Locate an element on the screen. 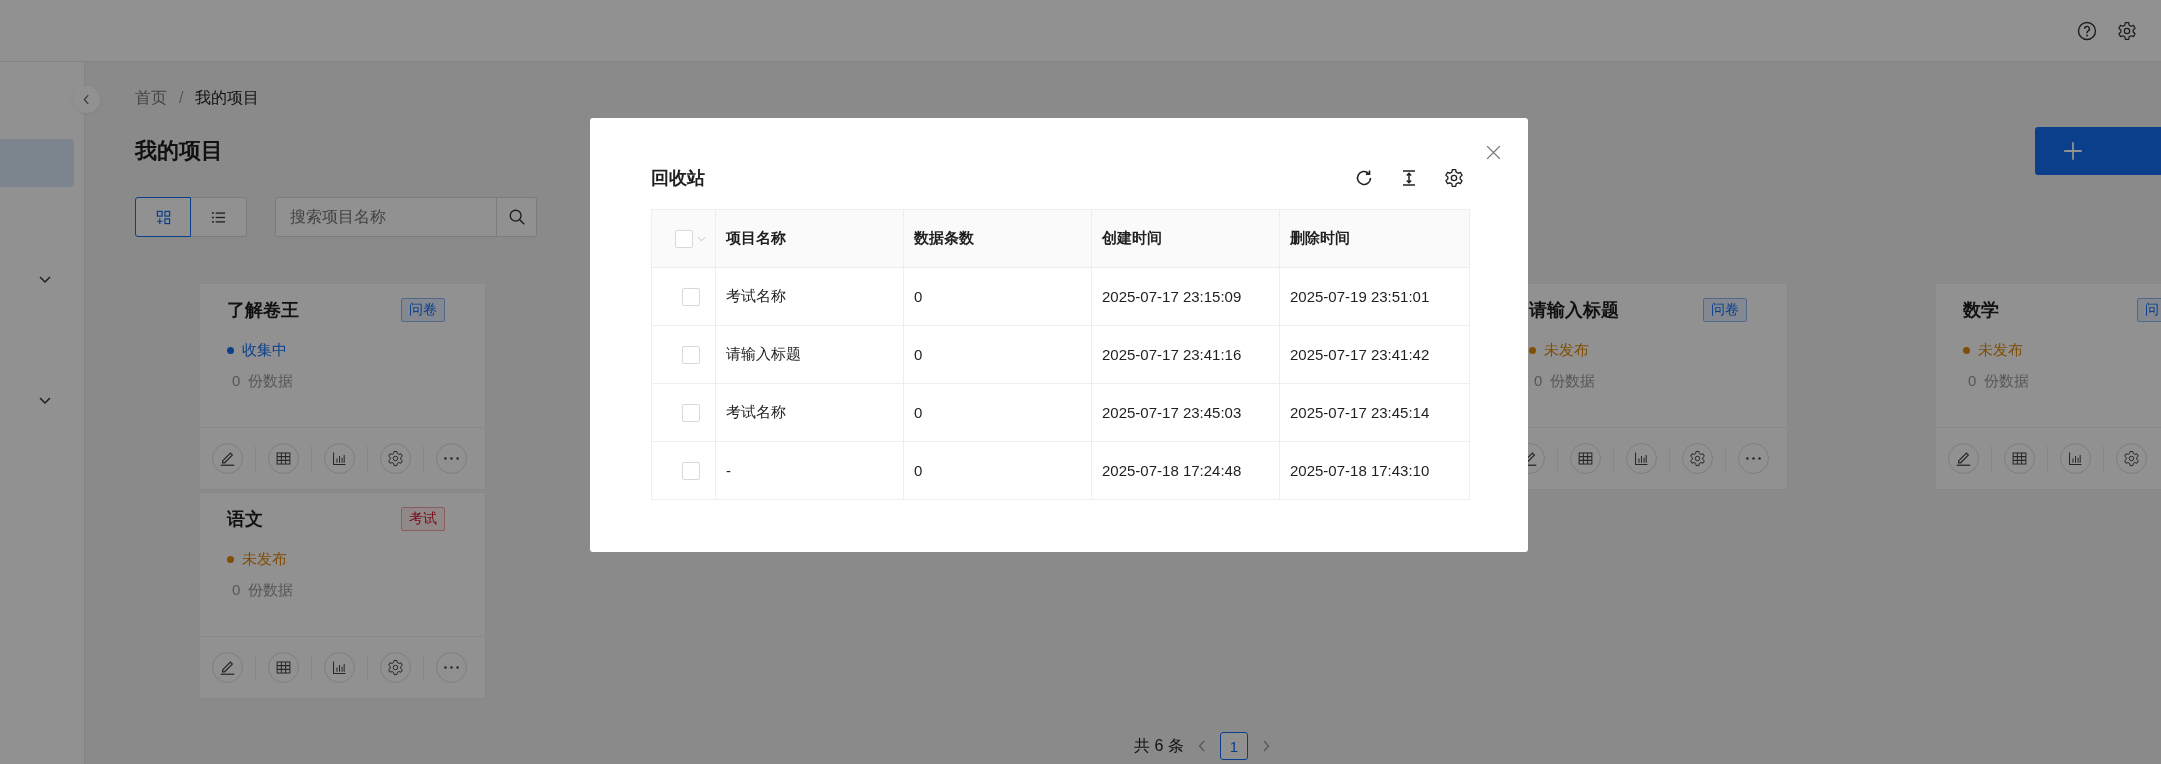 Image resolution: width=2161 pixels, height=764 pixels. settings-icon is located at coordinates (1454, 178).